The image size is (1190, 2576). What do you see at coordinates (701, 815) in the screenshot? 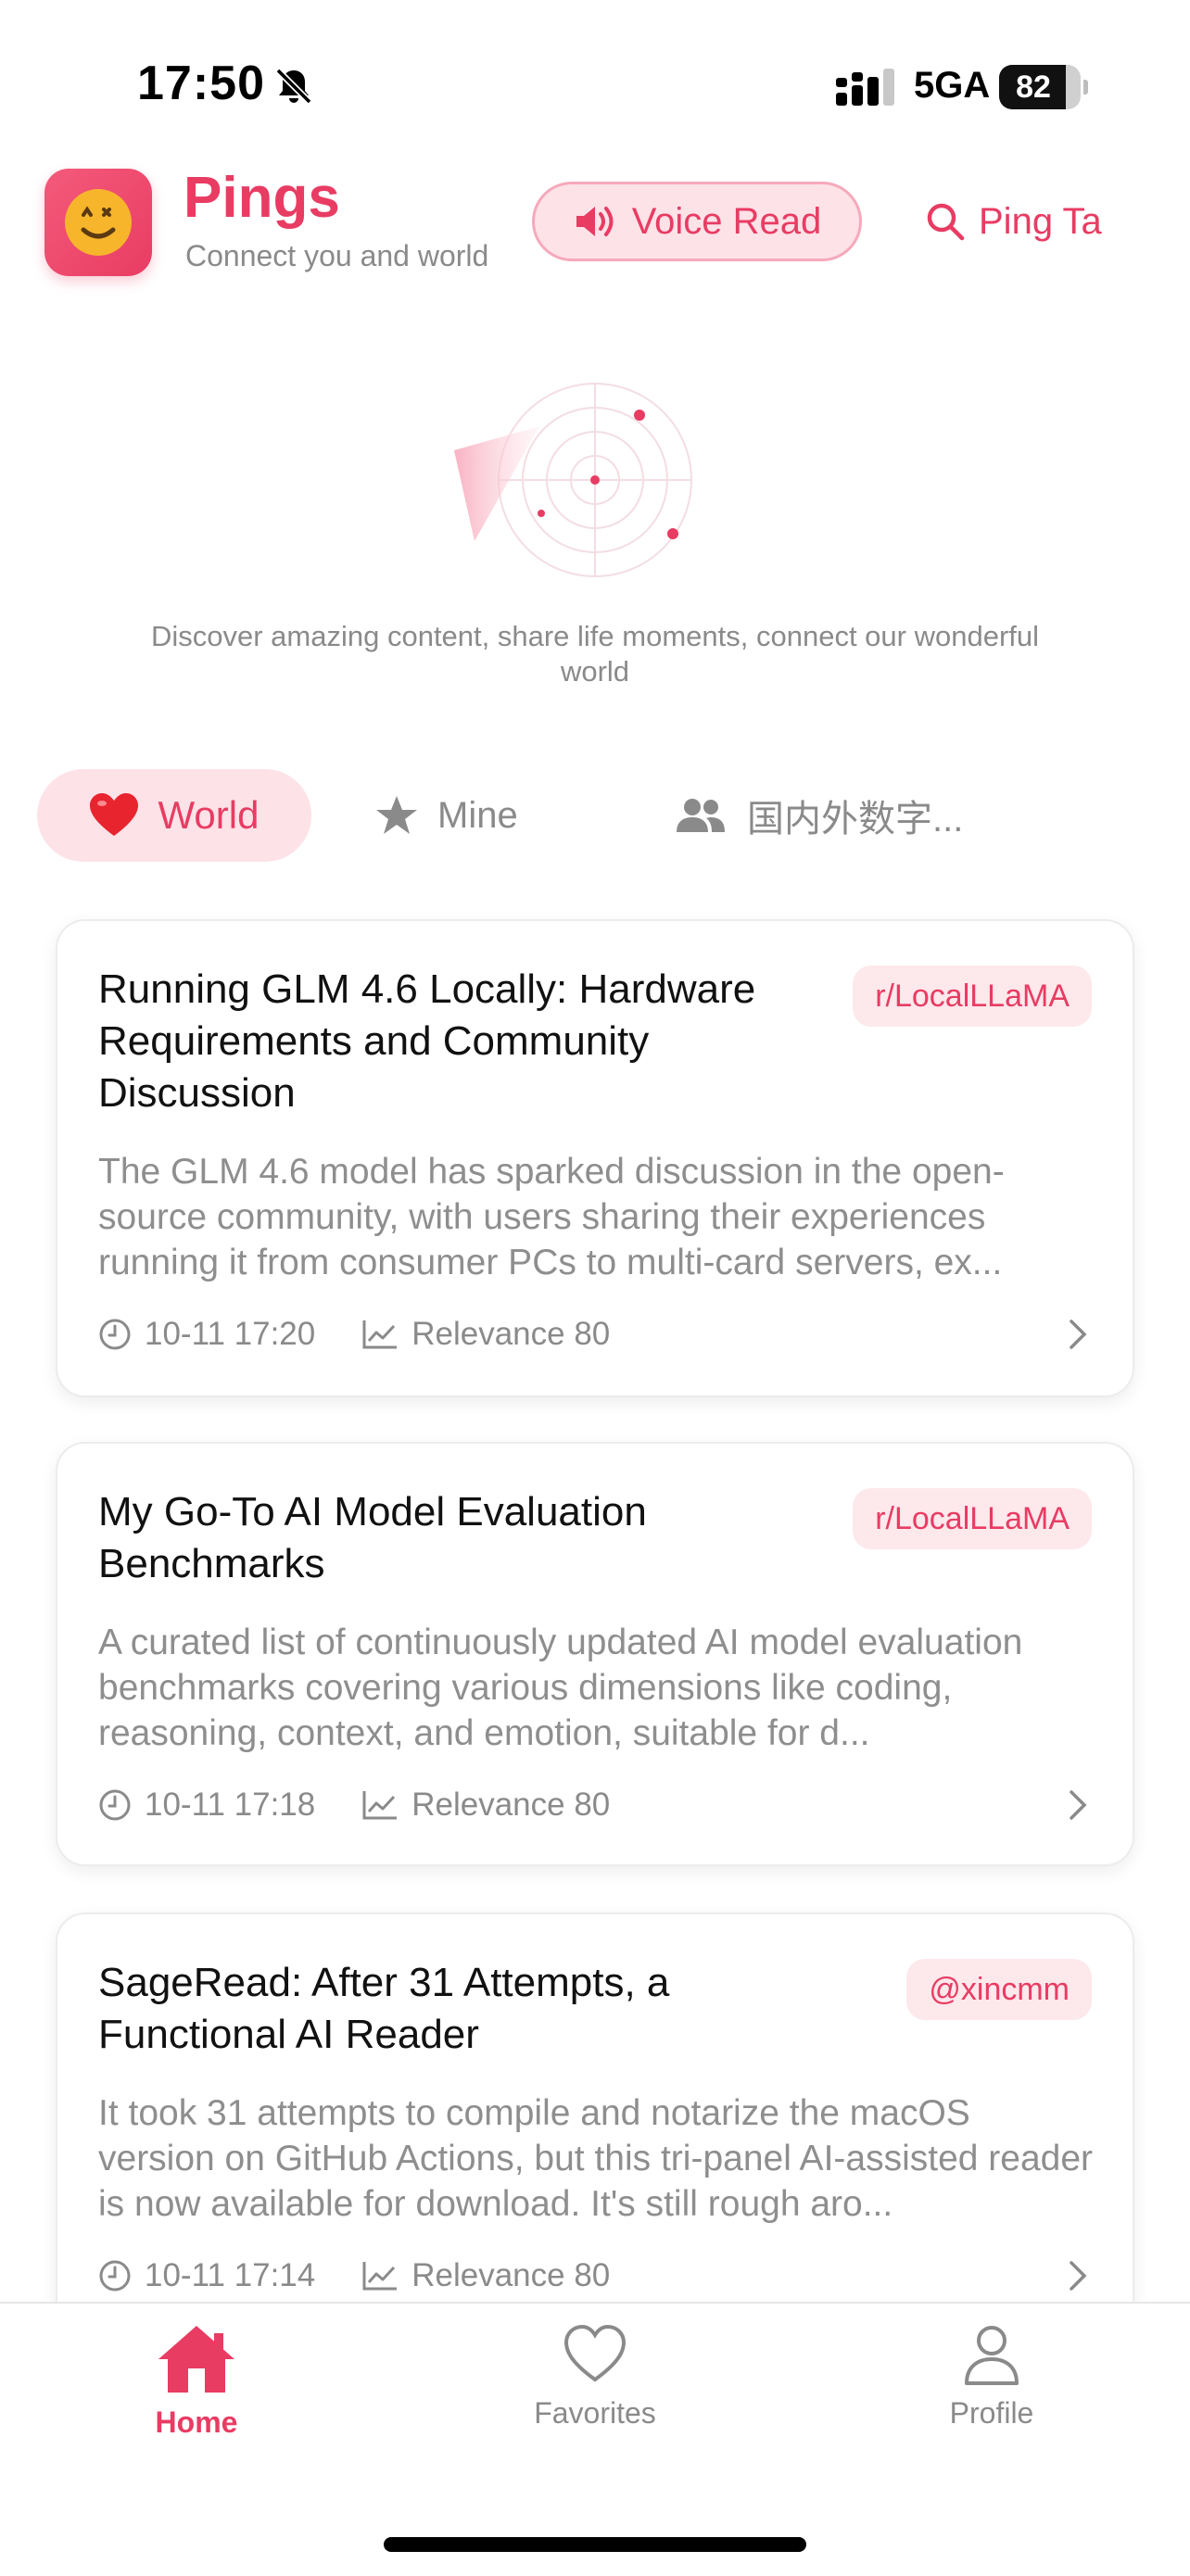
I see `group-icon` at bounding box center [701, 815].